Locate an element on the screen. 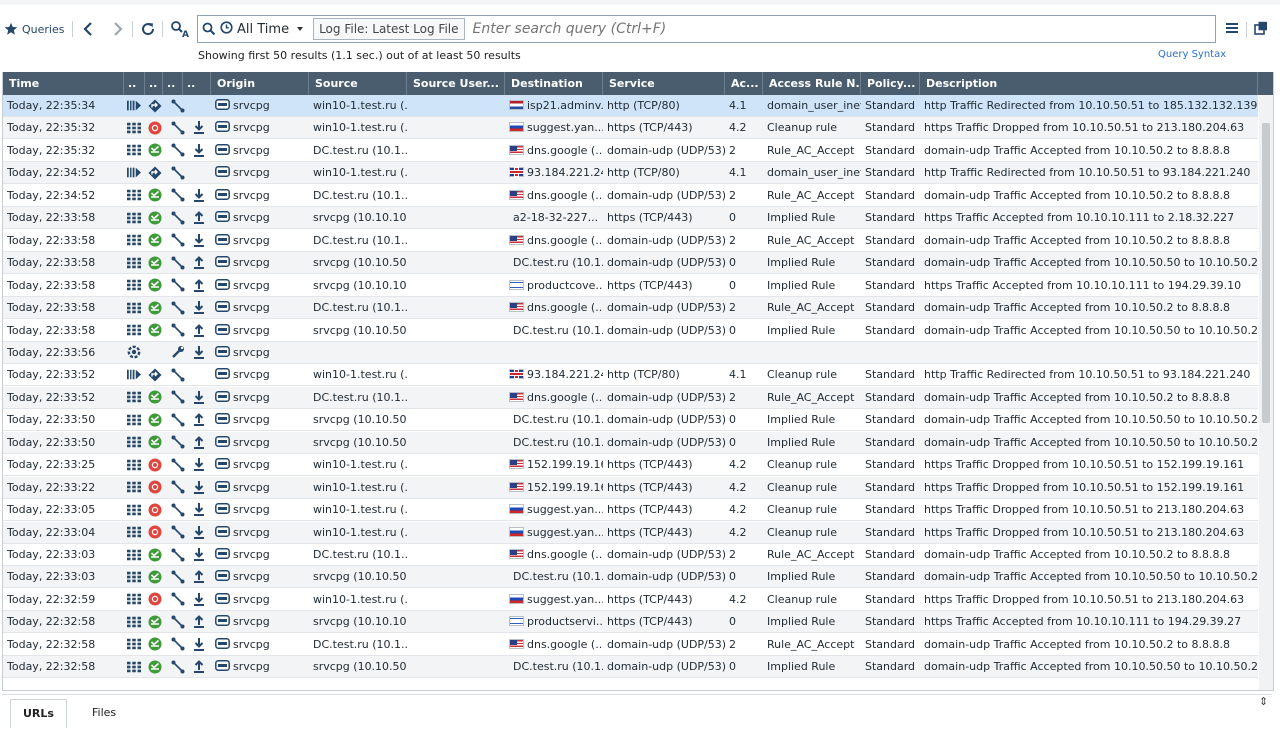  search-input is located at coordinates (839, 29).